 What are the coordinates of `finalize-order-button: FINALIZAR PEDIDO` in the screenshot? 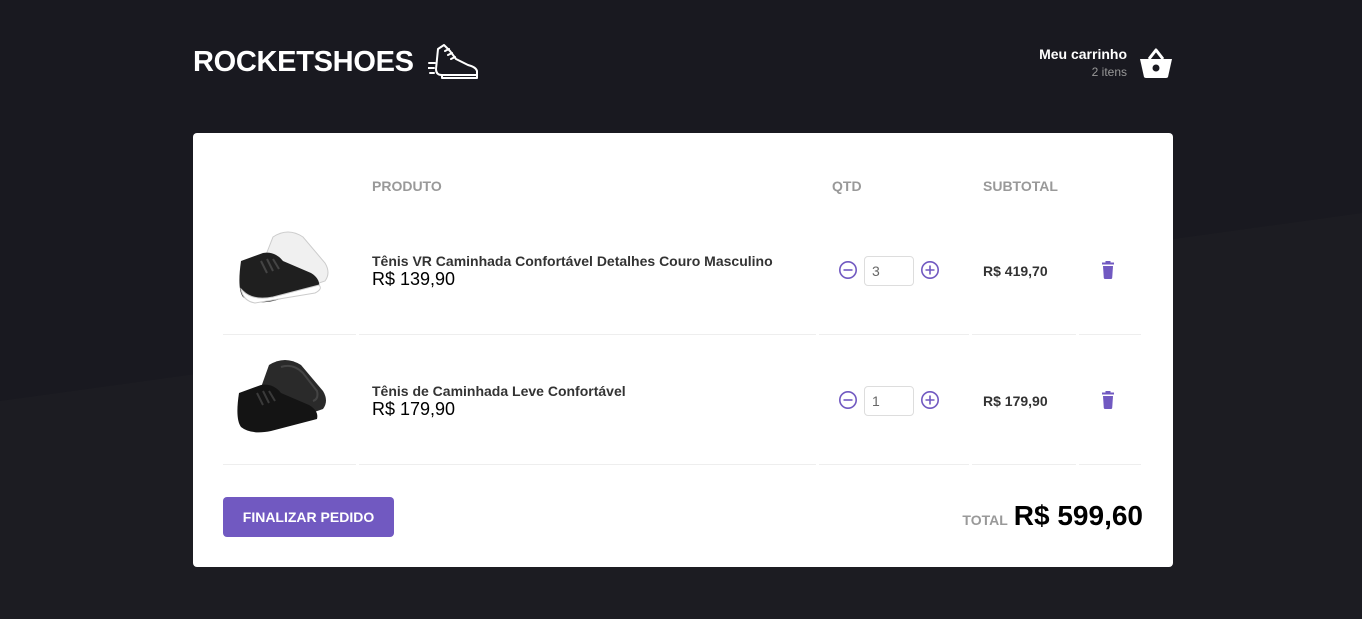 It's located at (308, 517).